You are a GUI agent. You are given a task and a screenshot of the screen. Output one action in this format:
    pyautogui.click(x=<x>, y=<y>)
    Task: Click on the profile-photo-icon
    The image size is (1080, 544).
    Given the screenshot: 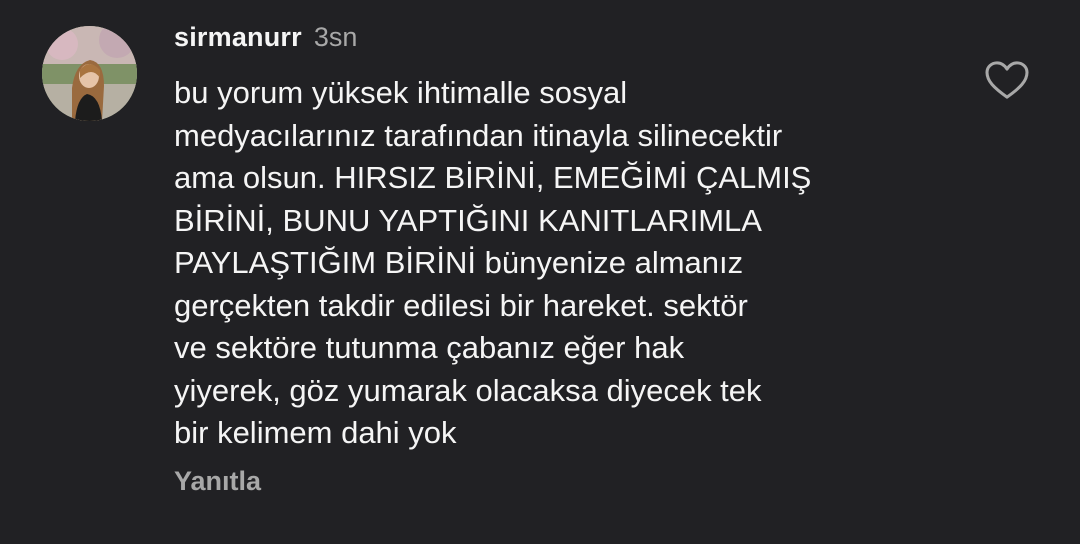 What is the action you would take?
    pyautogui.click(x=89, y=73)
    